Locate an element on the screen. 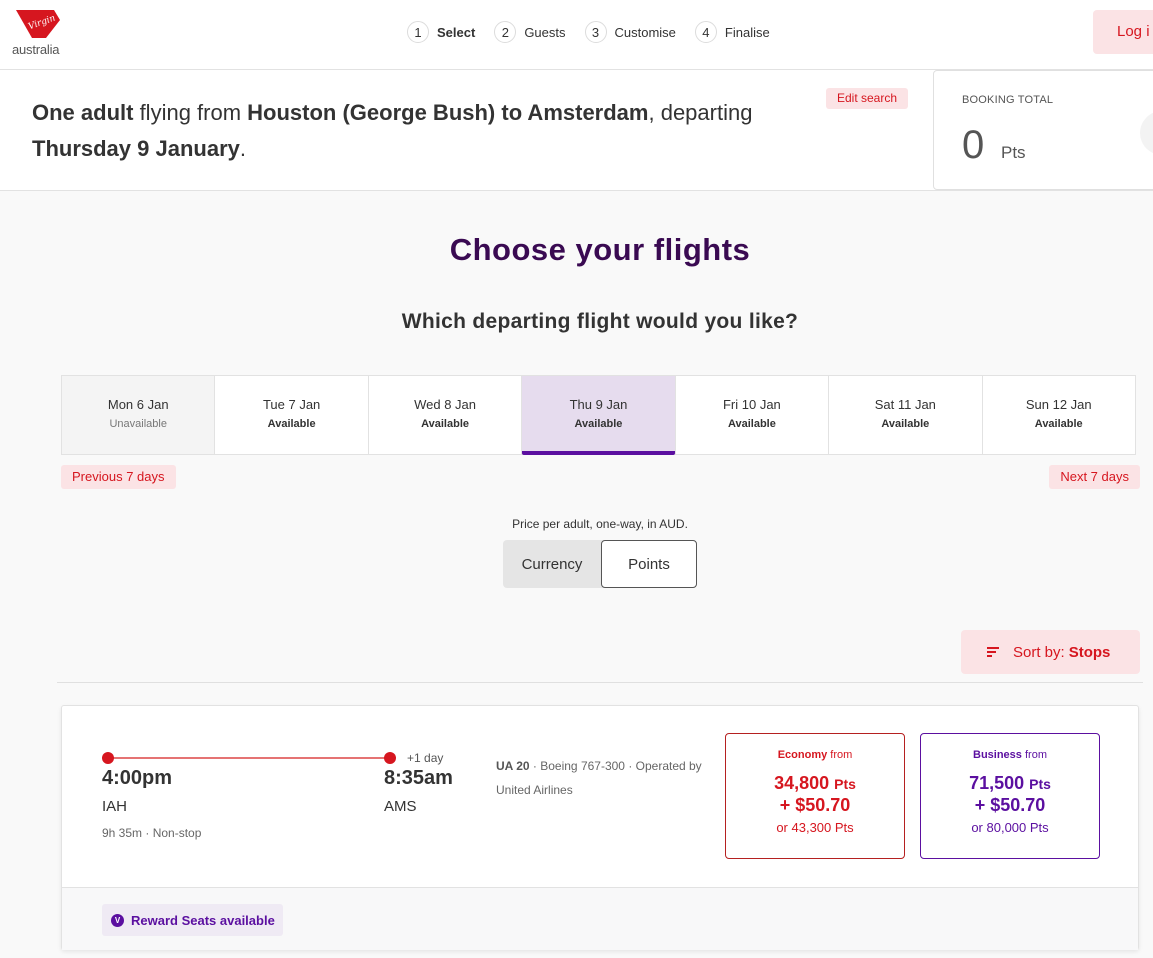 The image size is (1153, 958). step-label: Guests is located at coordinates (545, 32).